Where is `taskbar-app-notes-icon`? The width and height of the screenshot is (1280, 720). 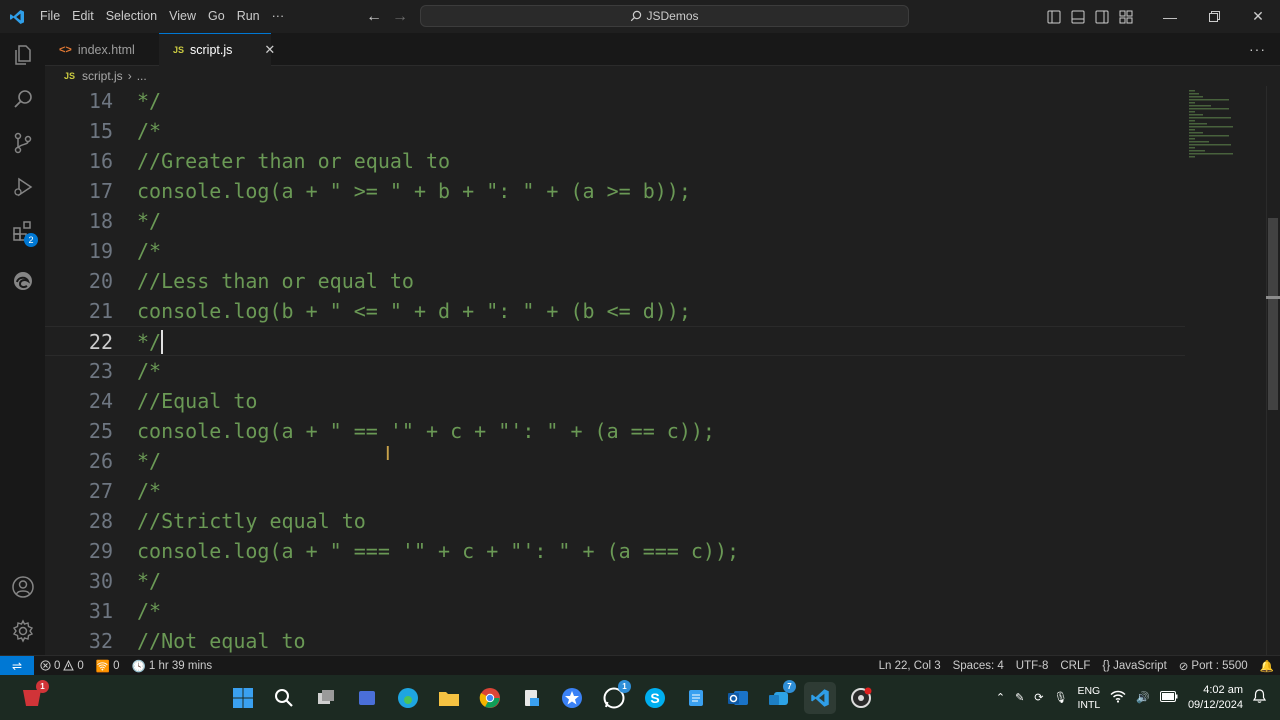
taskbar-app-notes-icon is located at coordinates (367, 698).